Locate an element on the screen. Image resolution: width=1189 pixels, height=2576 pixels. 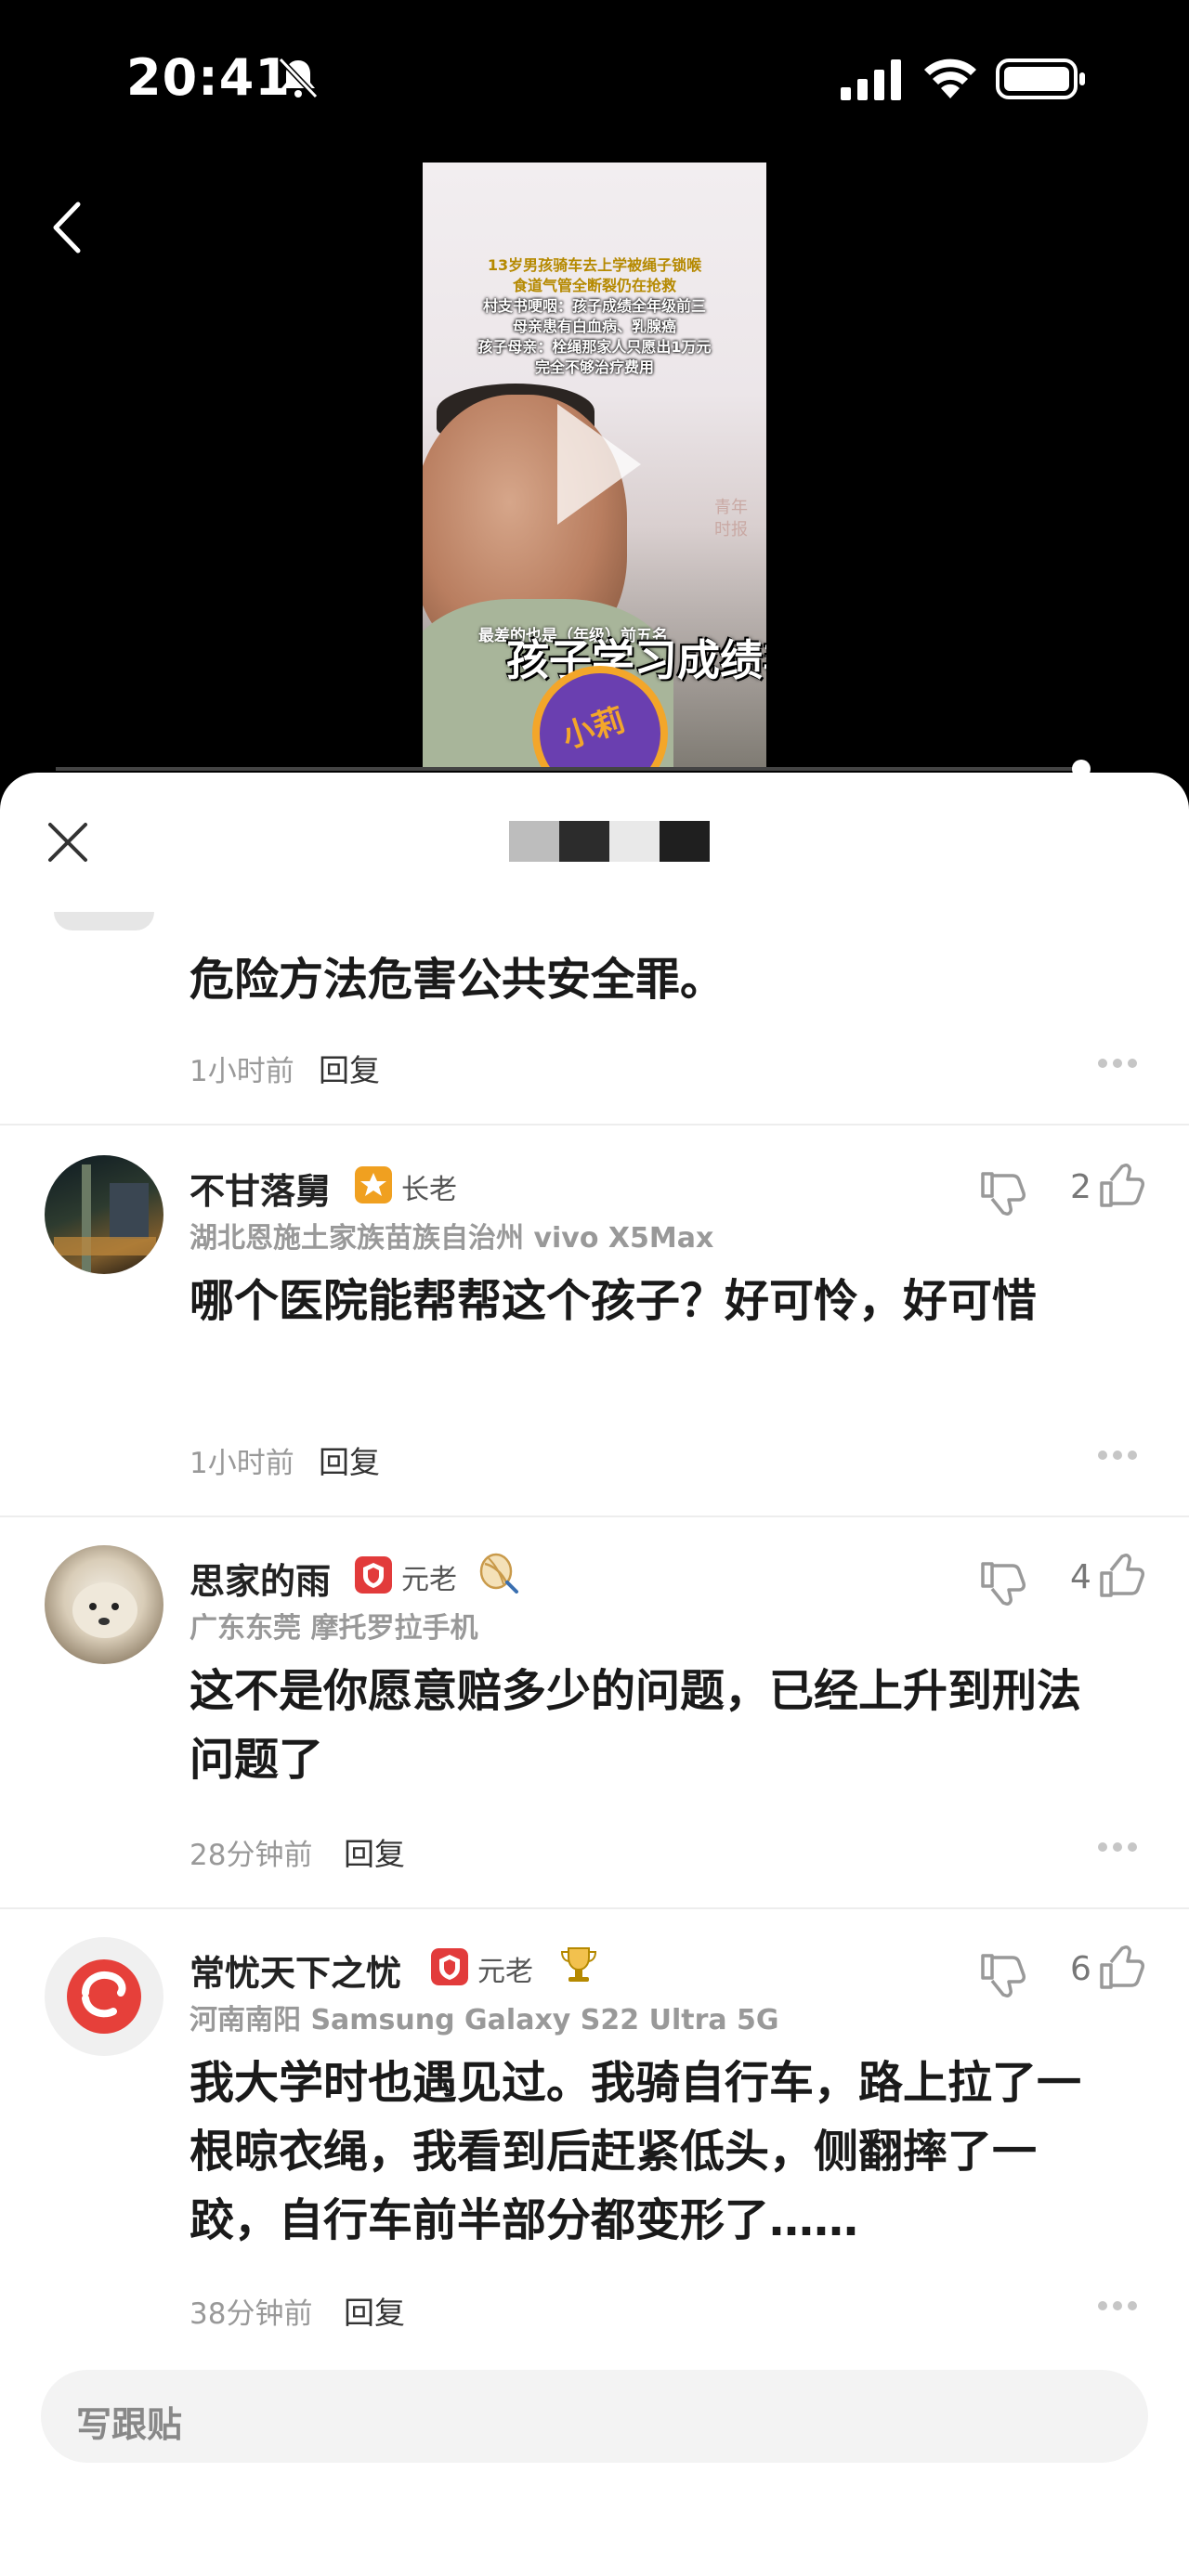
video-caption-line: 村支书哽咽：孩子成绩全年级前三 is located at coordinates (594, 306).